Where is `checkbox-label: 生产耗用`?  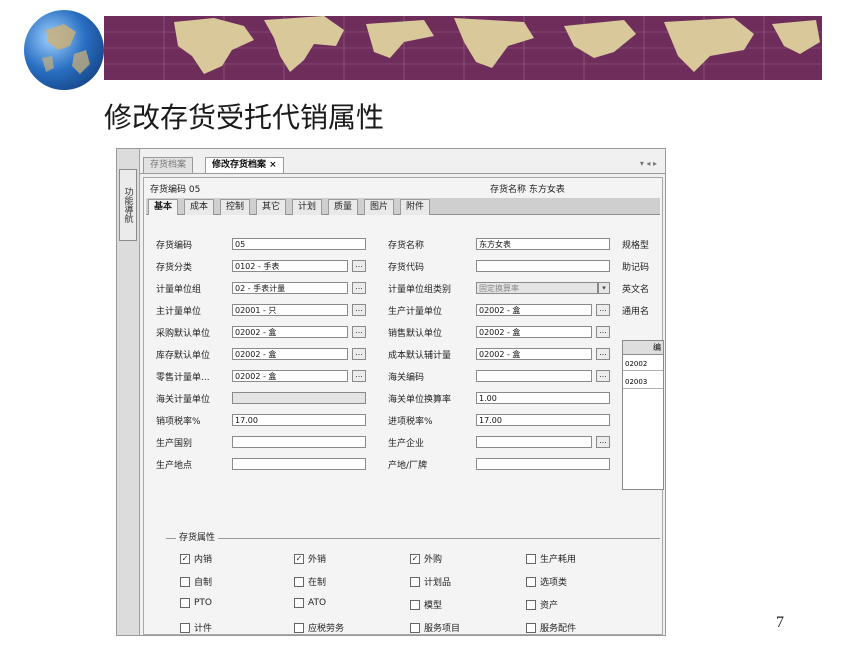
checkbox-label: 生产耗用 is located at coordinates (558, 560).